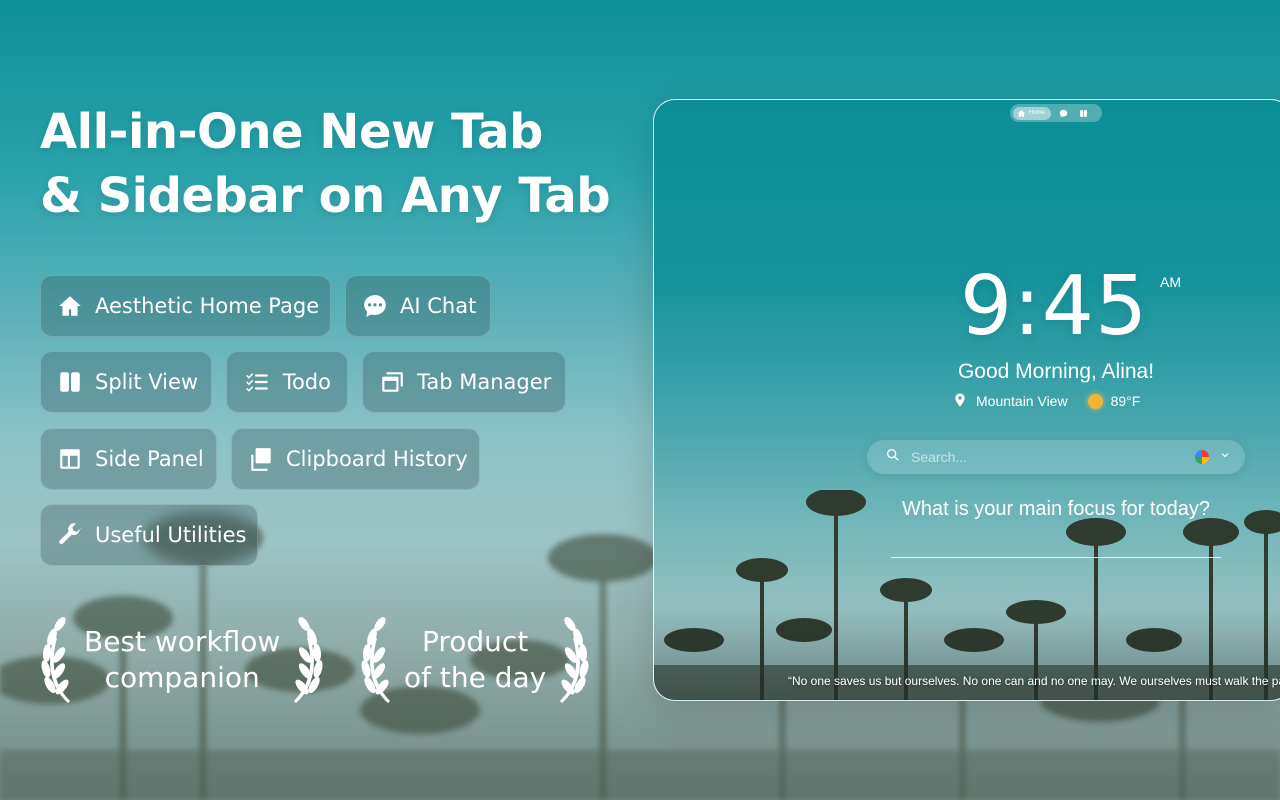  Describe the element at coordinates (171, 535) in the screenshot. I see `feature-label: Useful Utilities` at that location.